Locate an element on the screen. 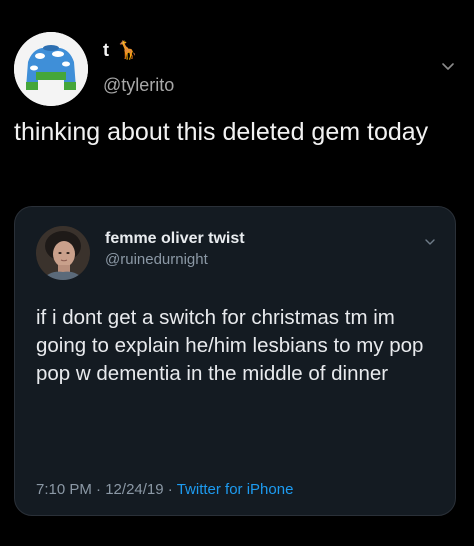  user-photo-avatar is located at coordinates (63, 253).